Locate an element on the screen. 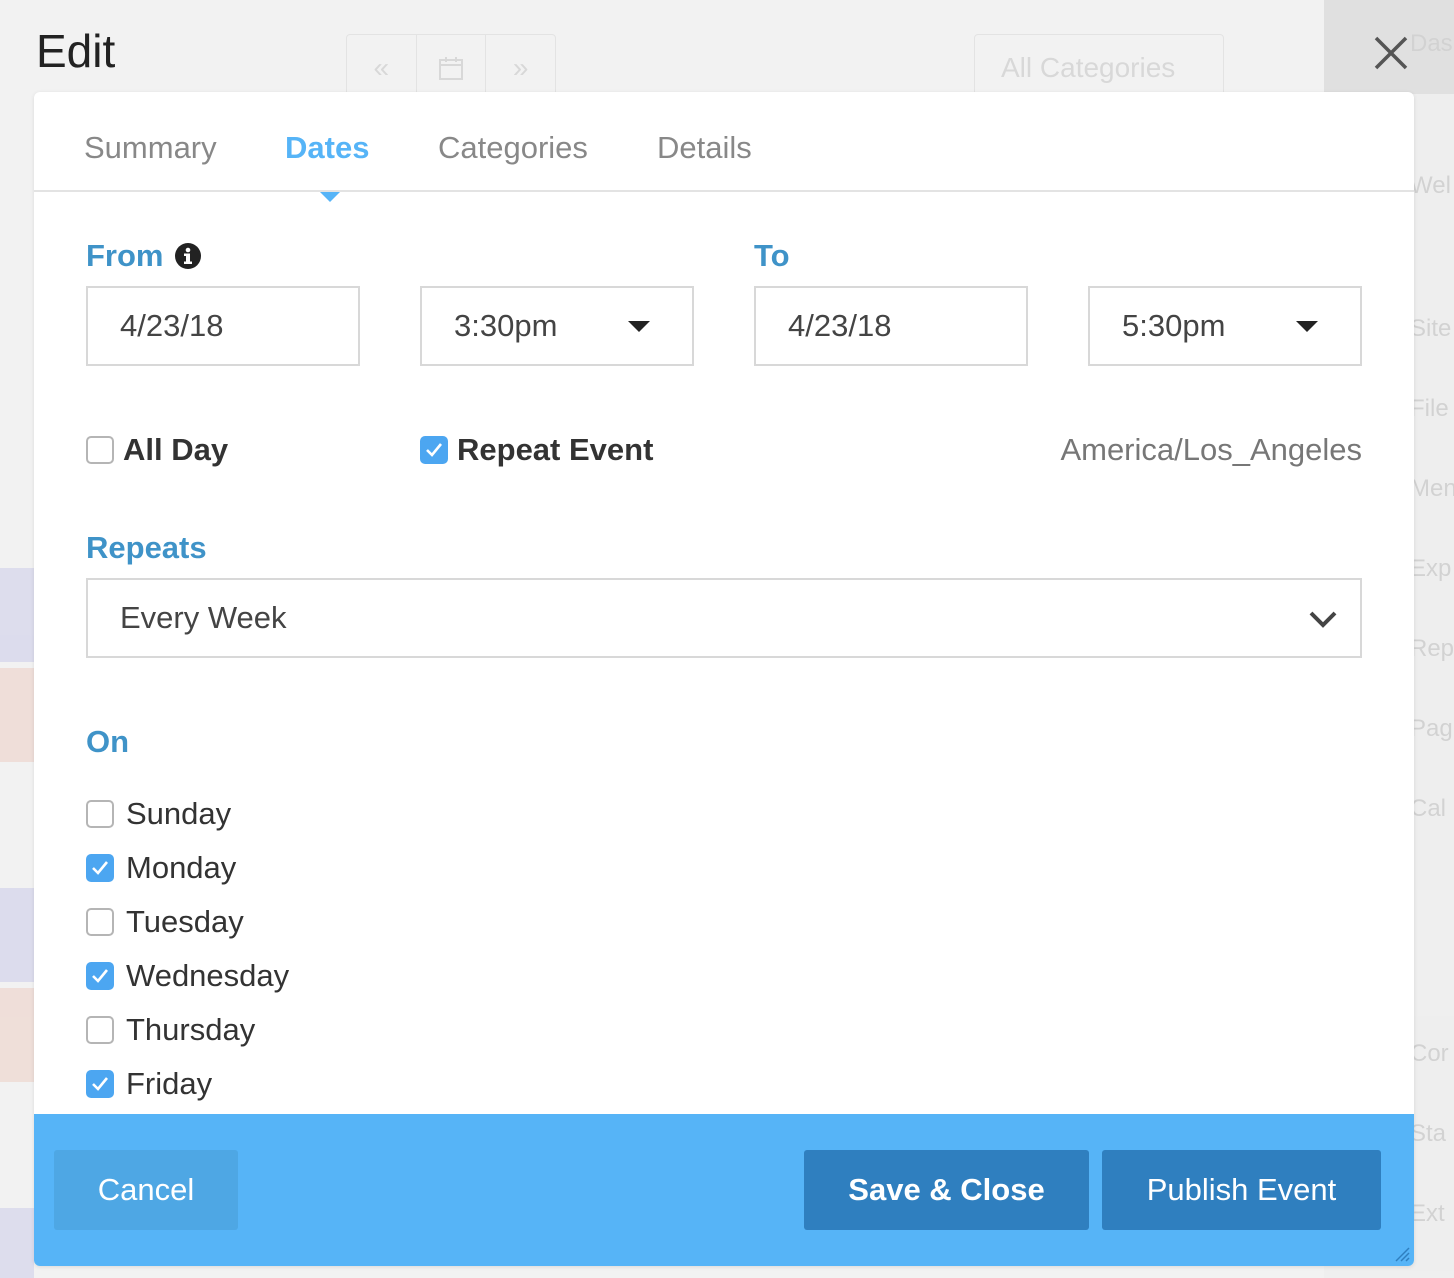  repeat-event-label: Repeat Event is located at coordinates (555, 449).